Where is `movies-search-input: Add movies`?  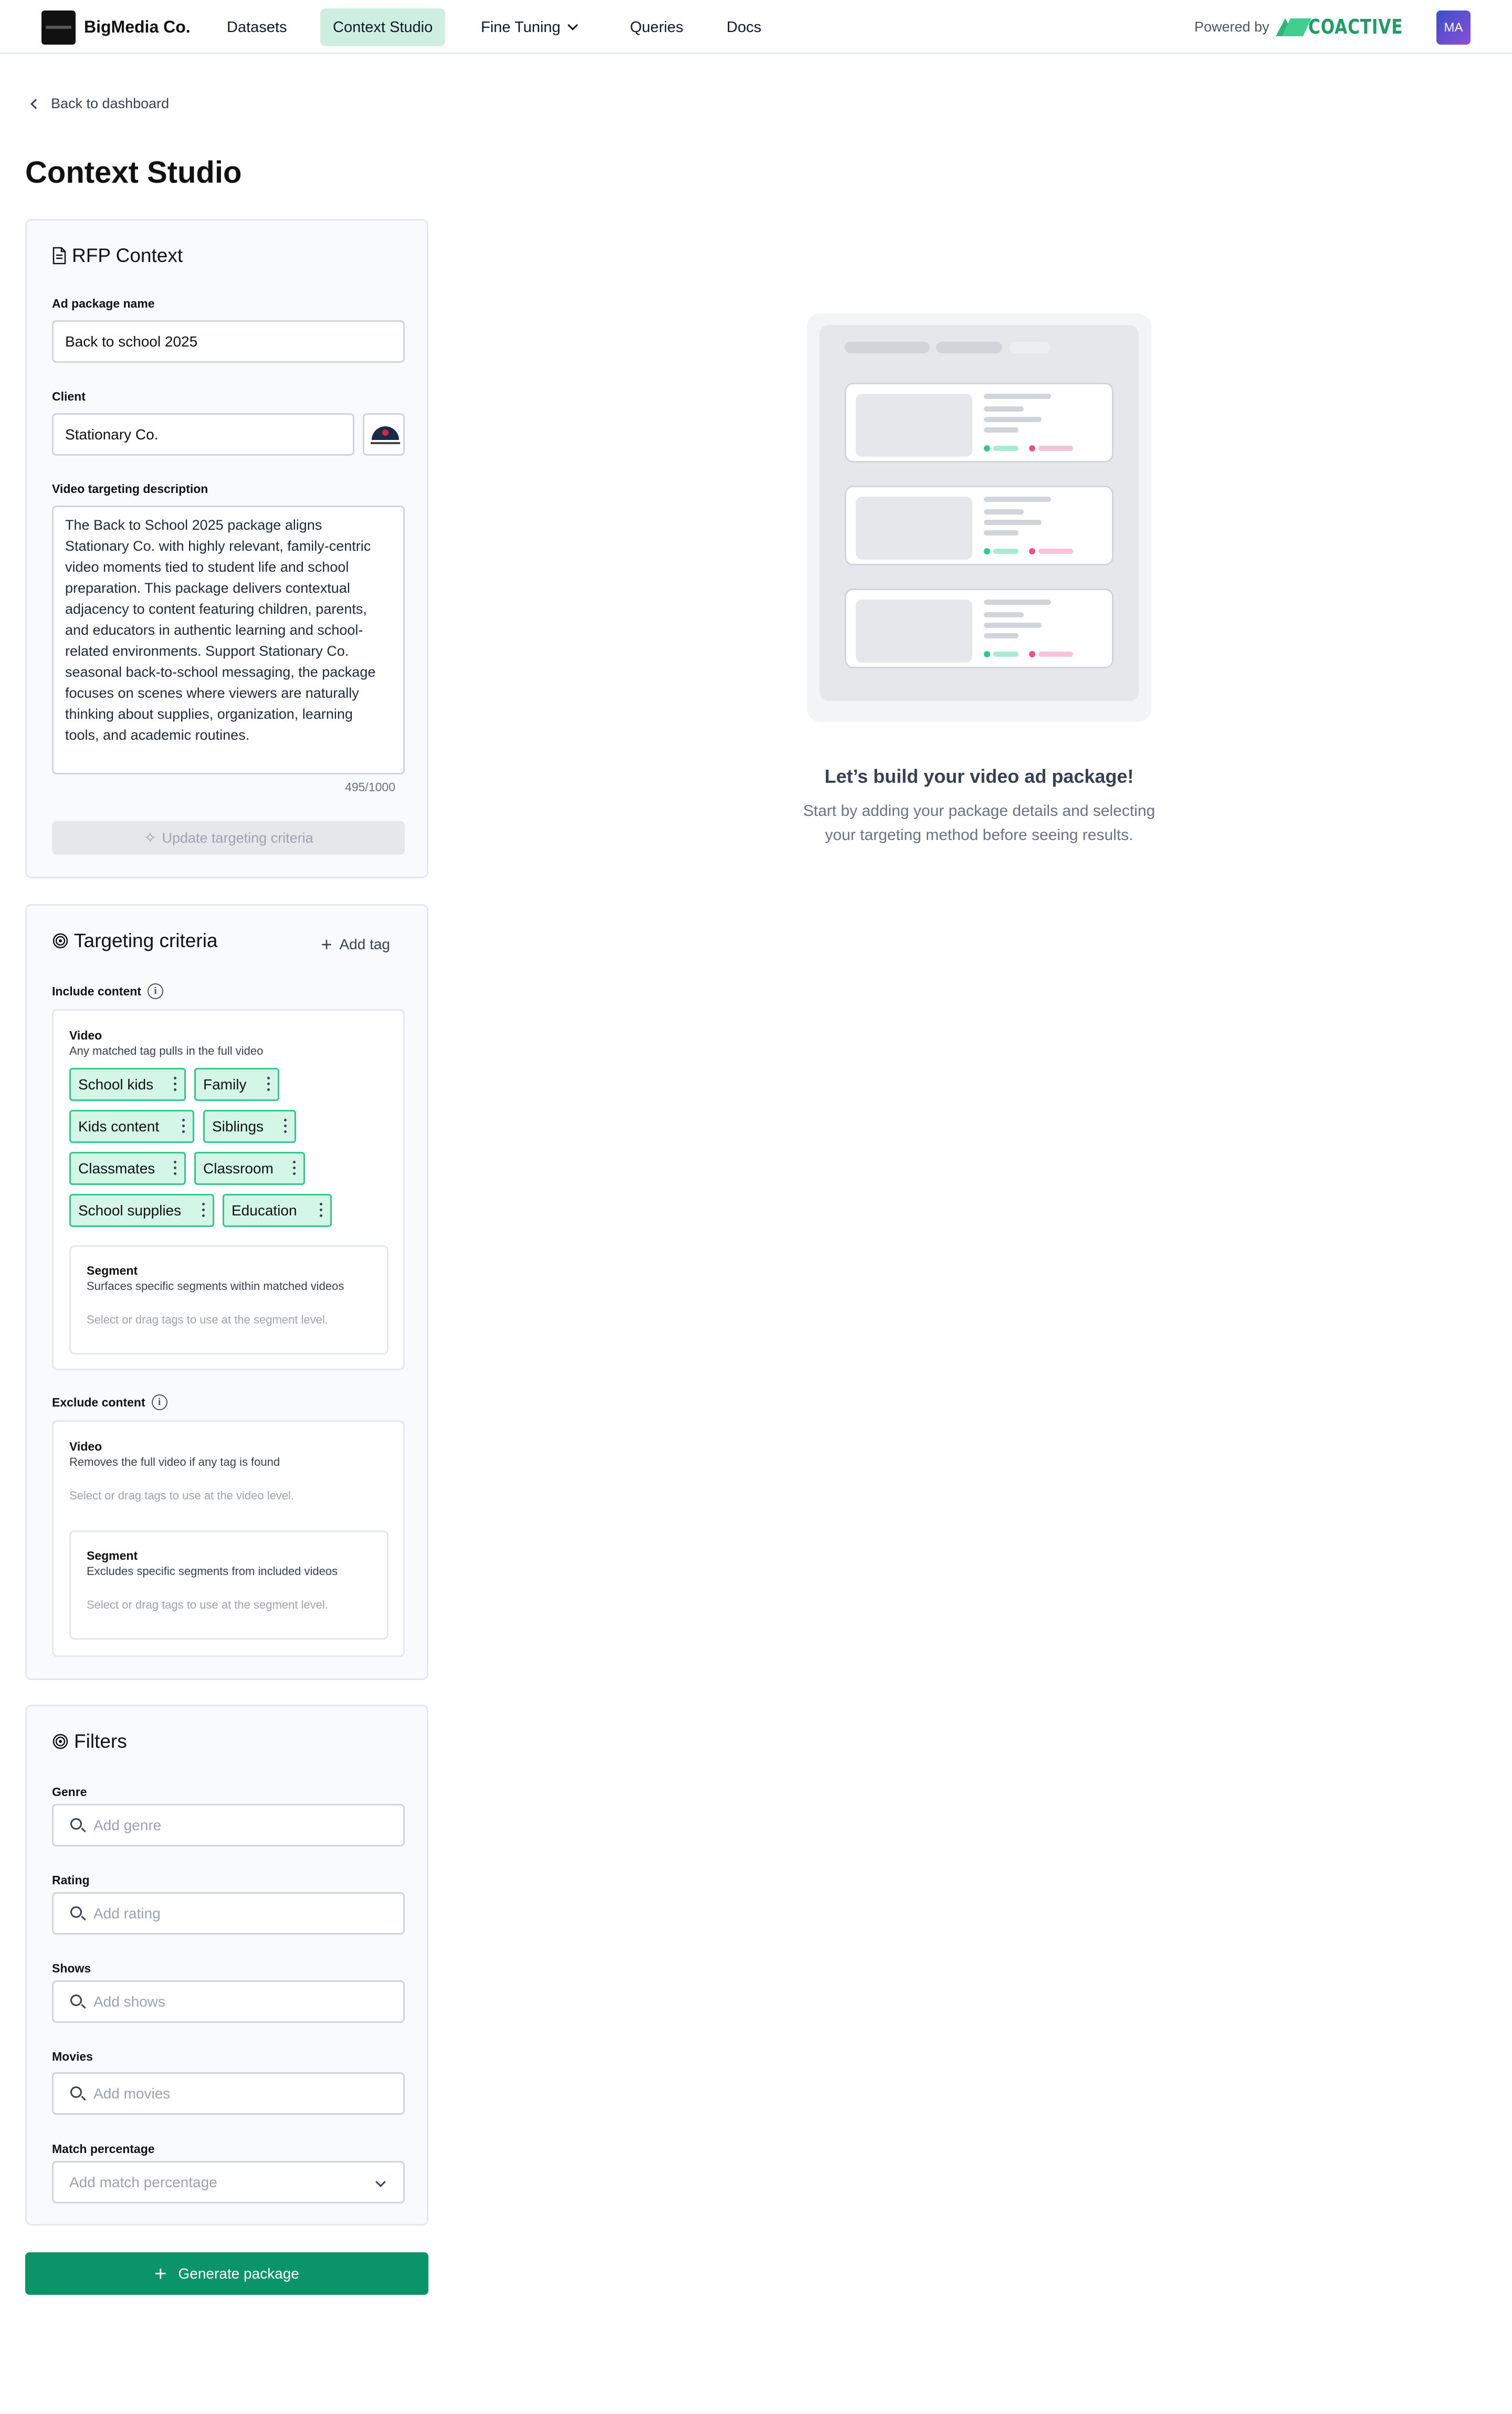
movies-search-input: Add movies is located at coordinates (228, 2093).